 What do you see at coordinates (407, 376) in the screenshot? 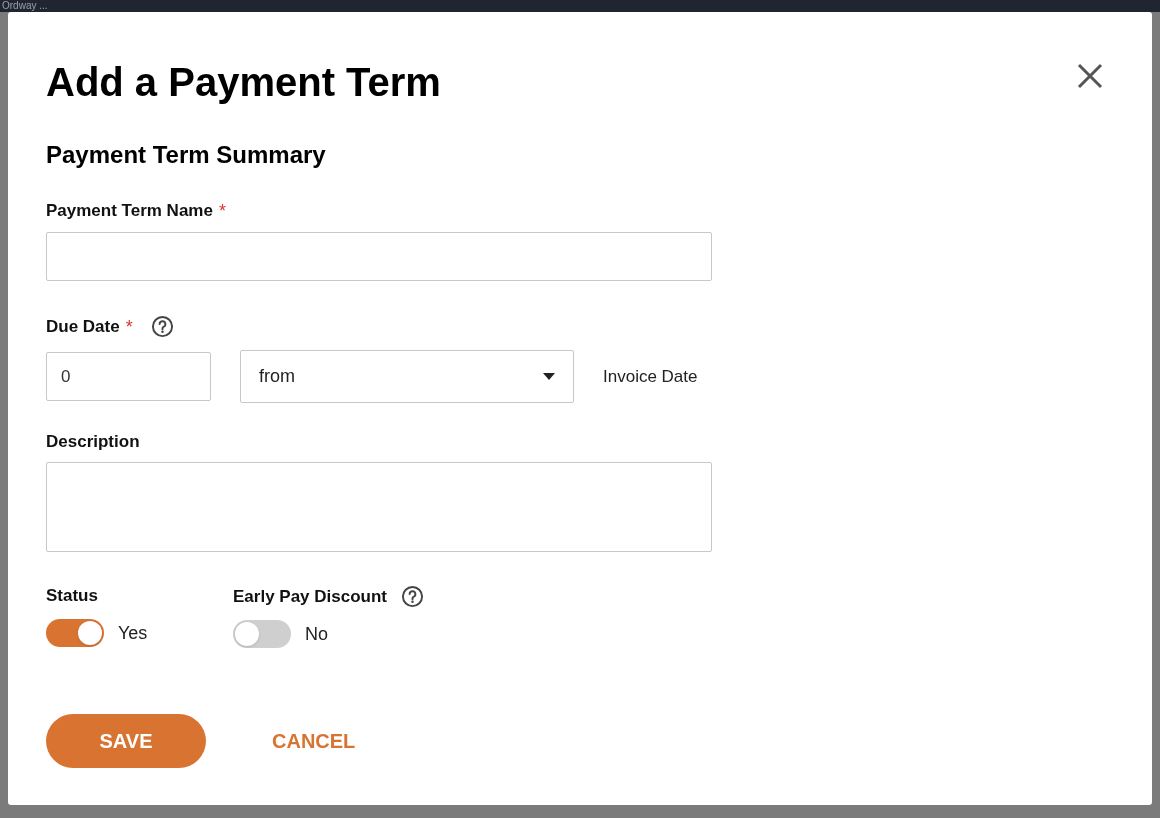
I see `dropdown: from` at bounding box center [407, 376].